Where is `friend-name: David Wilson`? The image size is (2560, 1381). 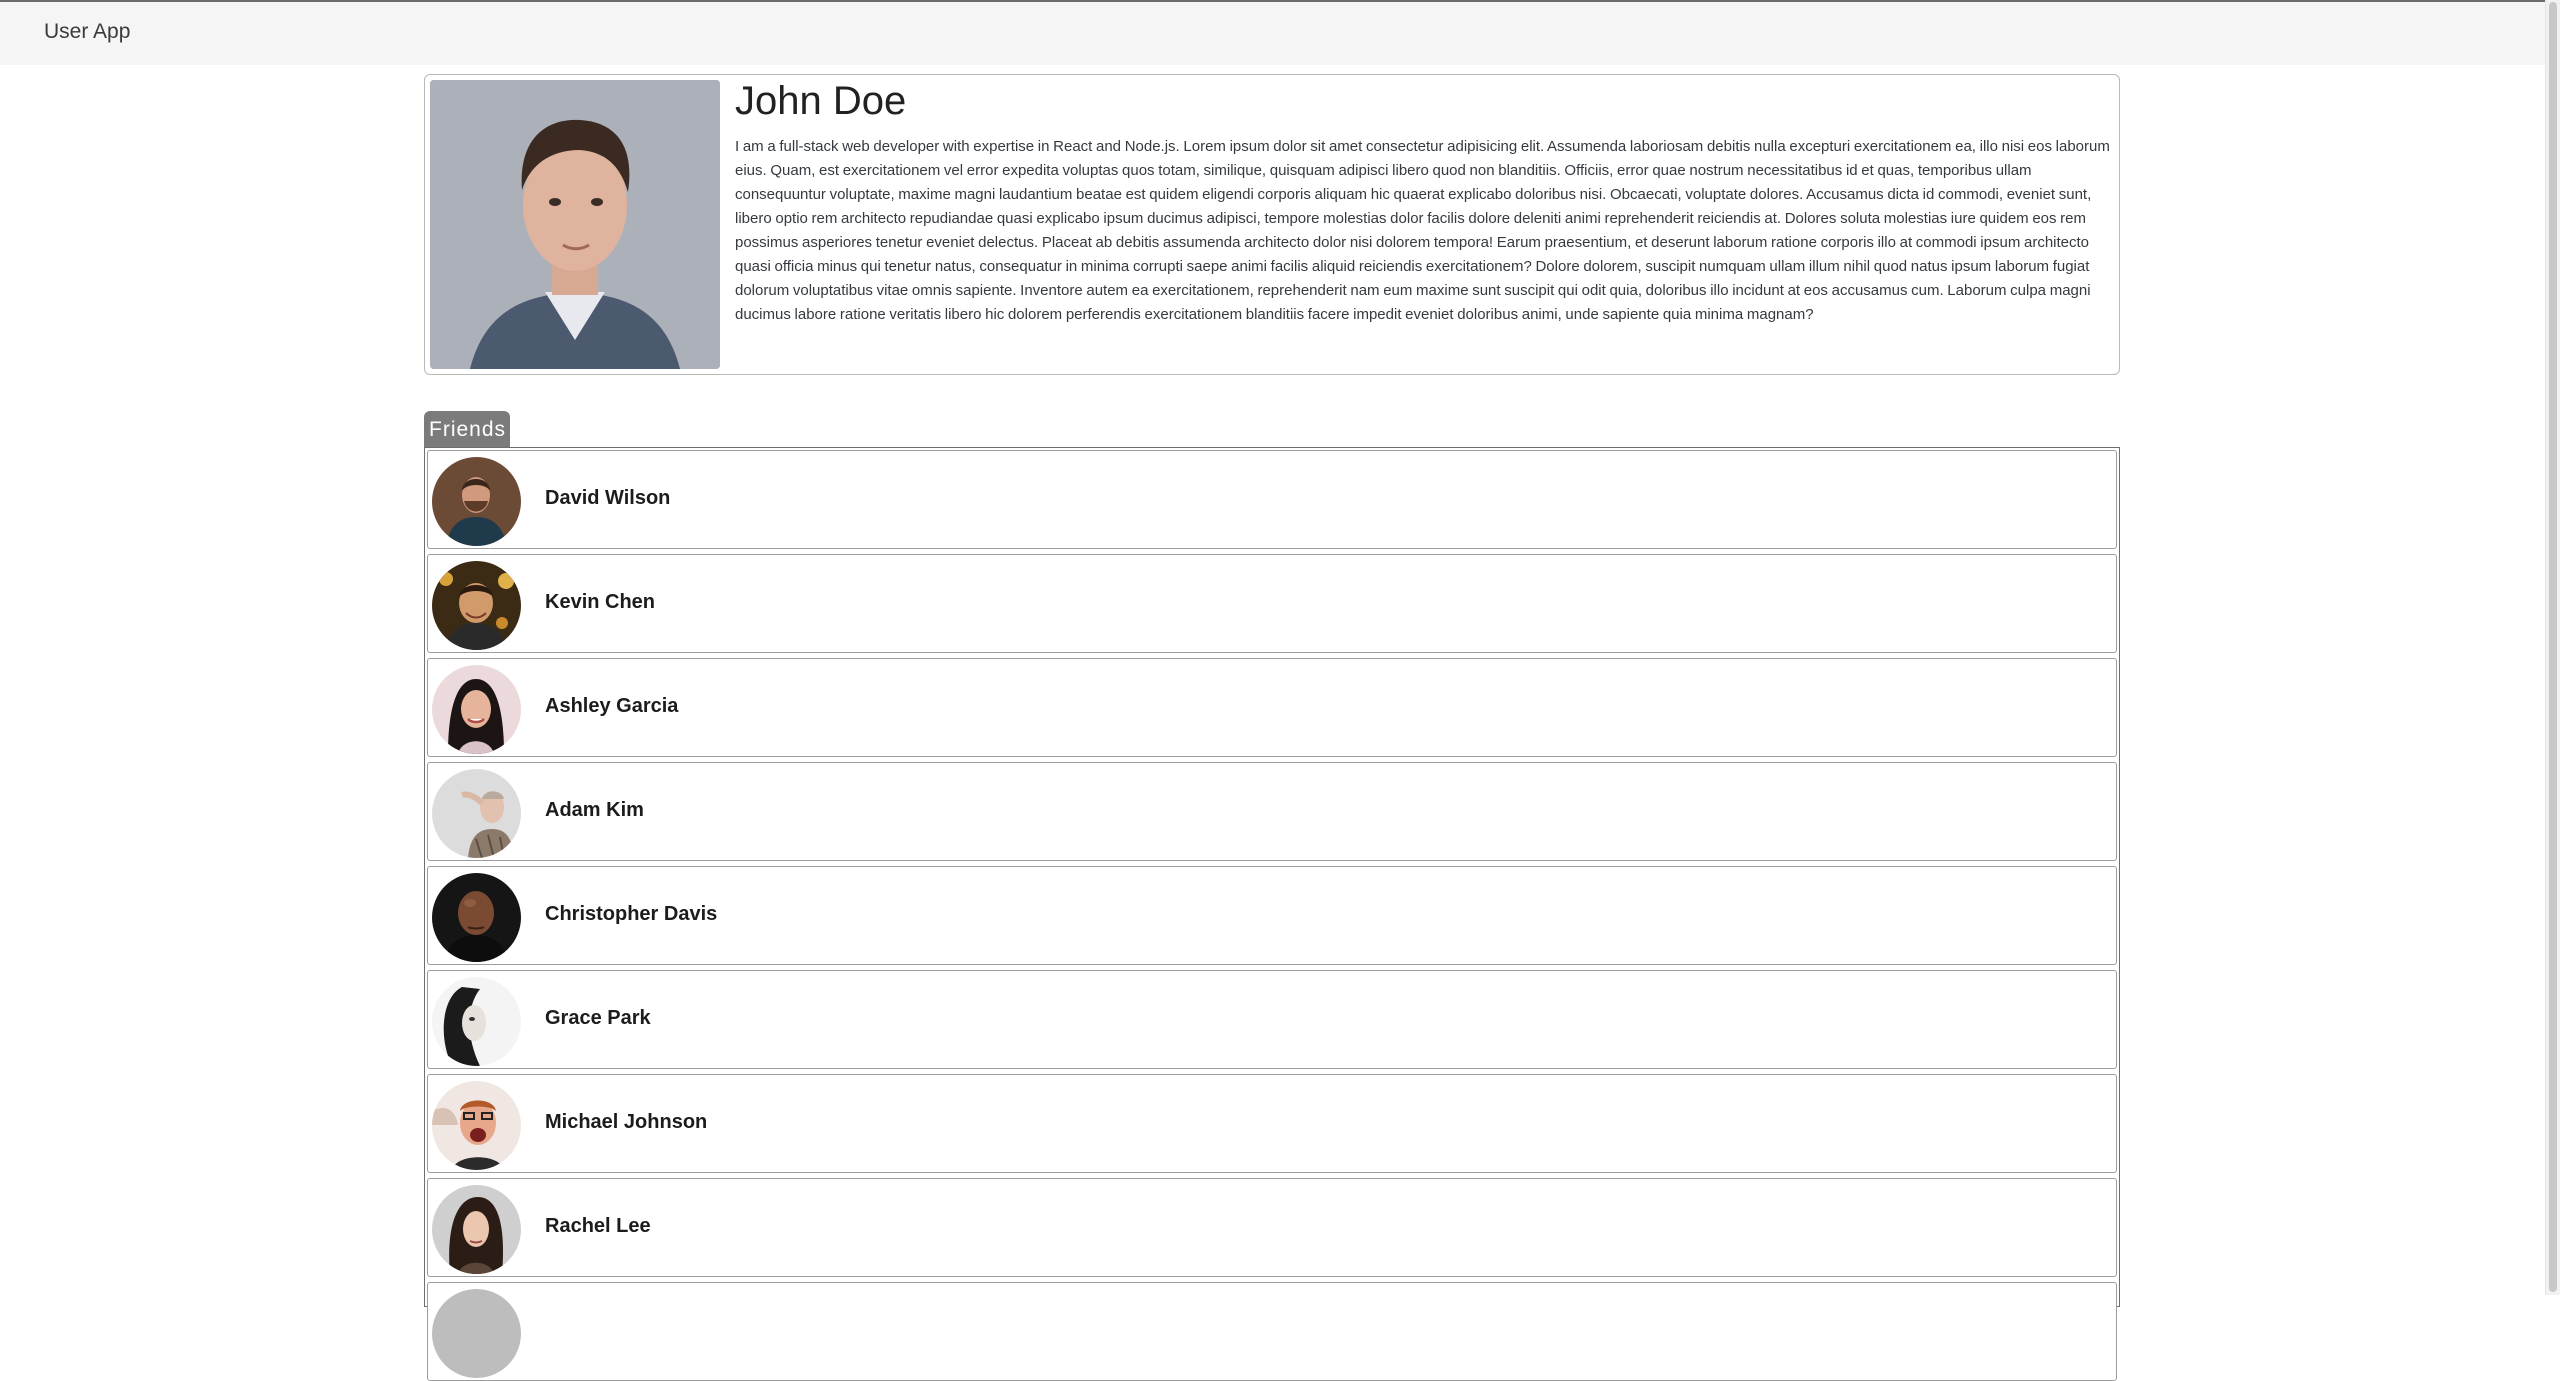 friend-name: David Wilson is located at coordinates (608, 498).